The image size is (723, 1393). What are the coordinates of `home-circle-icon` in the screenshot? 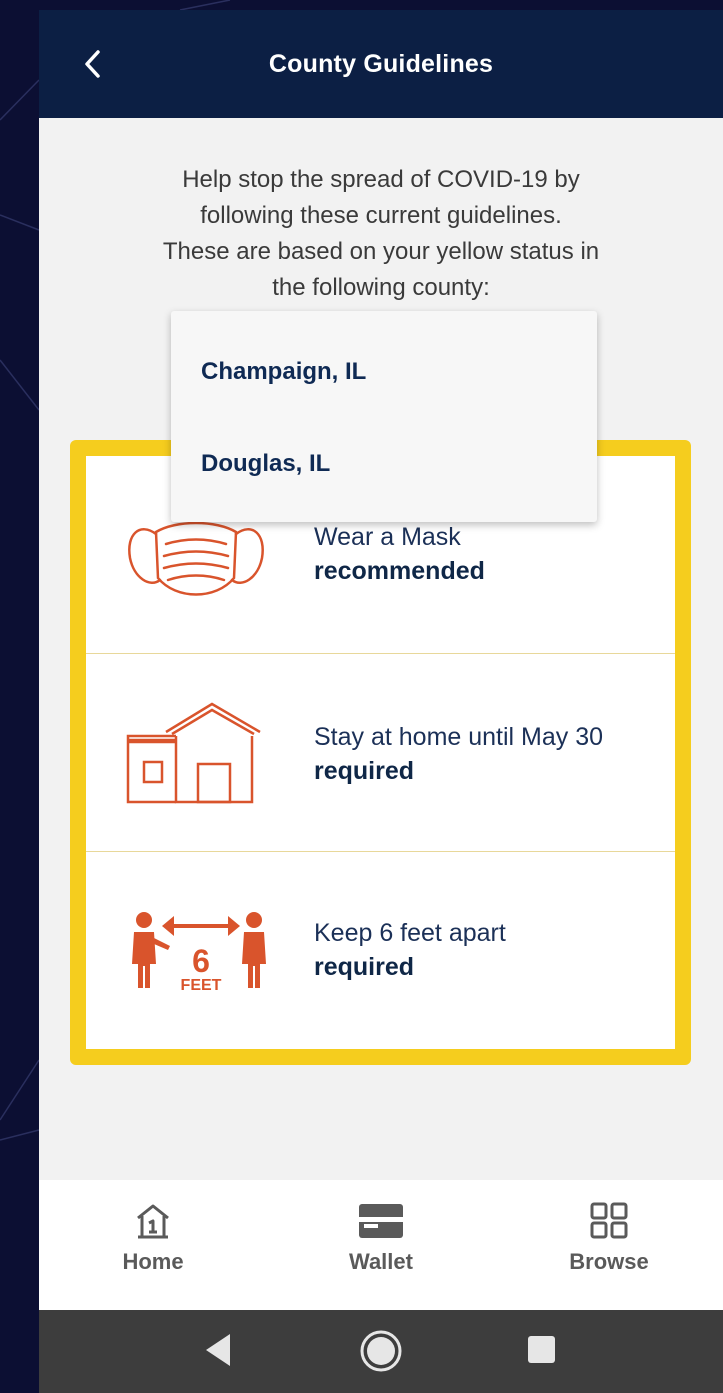 It's located at (381, 1351).